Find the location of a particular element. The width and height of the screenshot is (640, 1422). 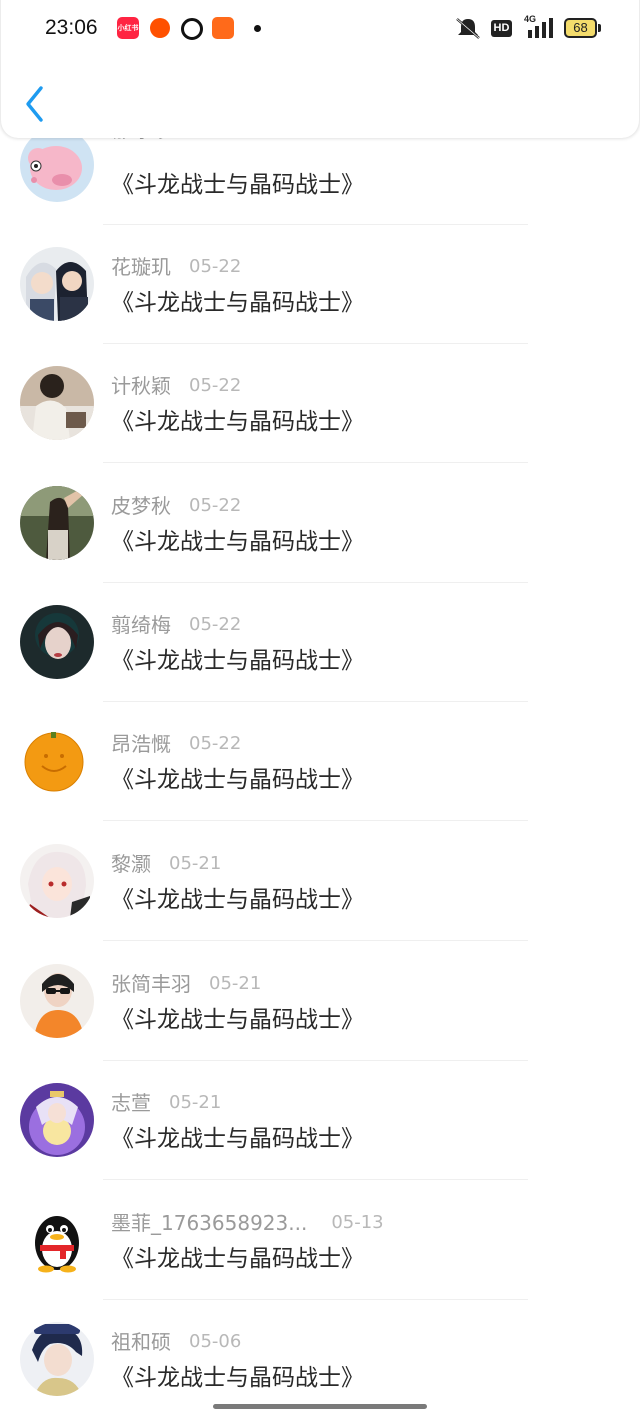

orange-avatar-icon is located at coordinates (57, 761).